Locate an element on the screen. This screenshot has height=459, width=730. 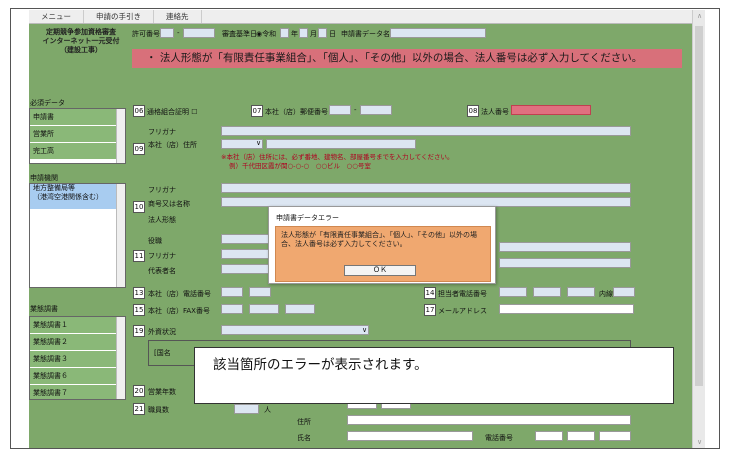
address-furigana-field is located at coordinates (426, 131).